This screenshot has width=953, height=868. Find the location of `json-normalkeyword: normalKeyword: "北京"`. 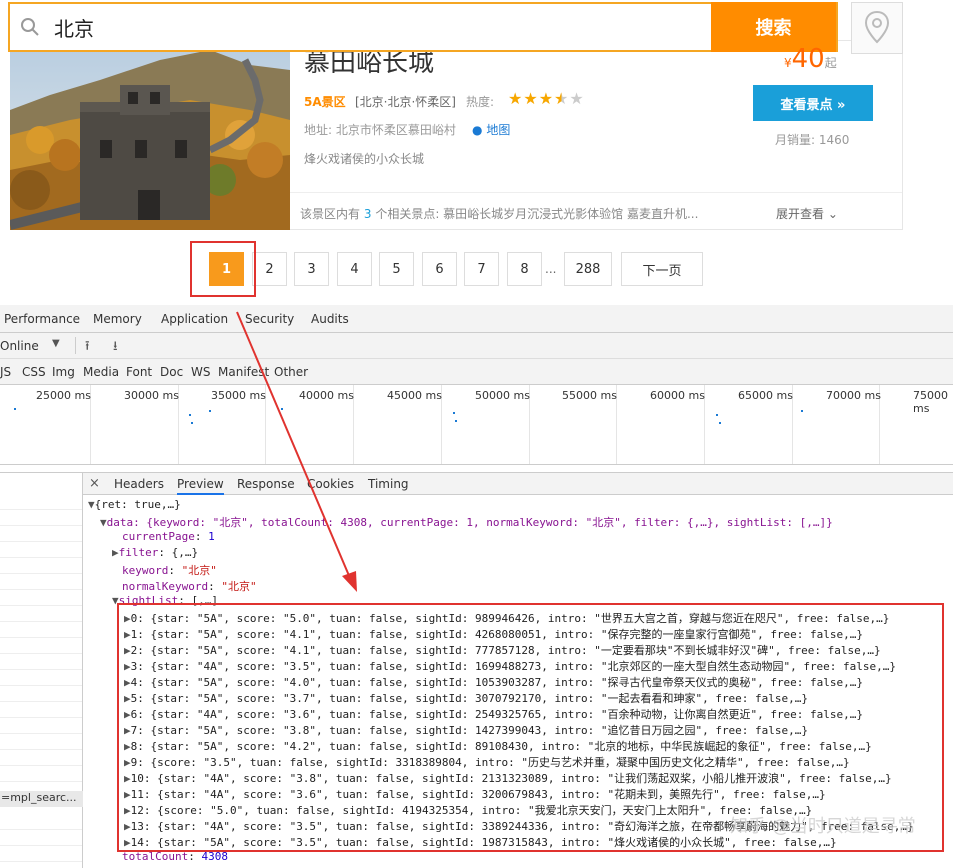

json-normalkeyword: normalKeyword: "北京" is located at coordinates (189, 586).